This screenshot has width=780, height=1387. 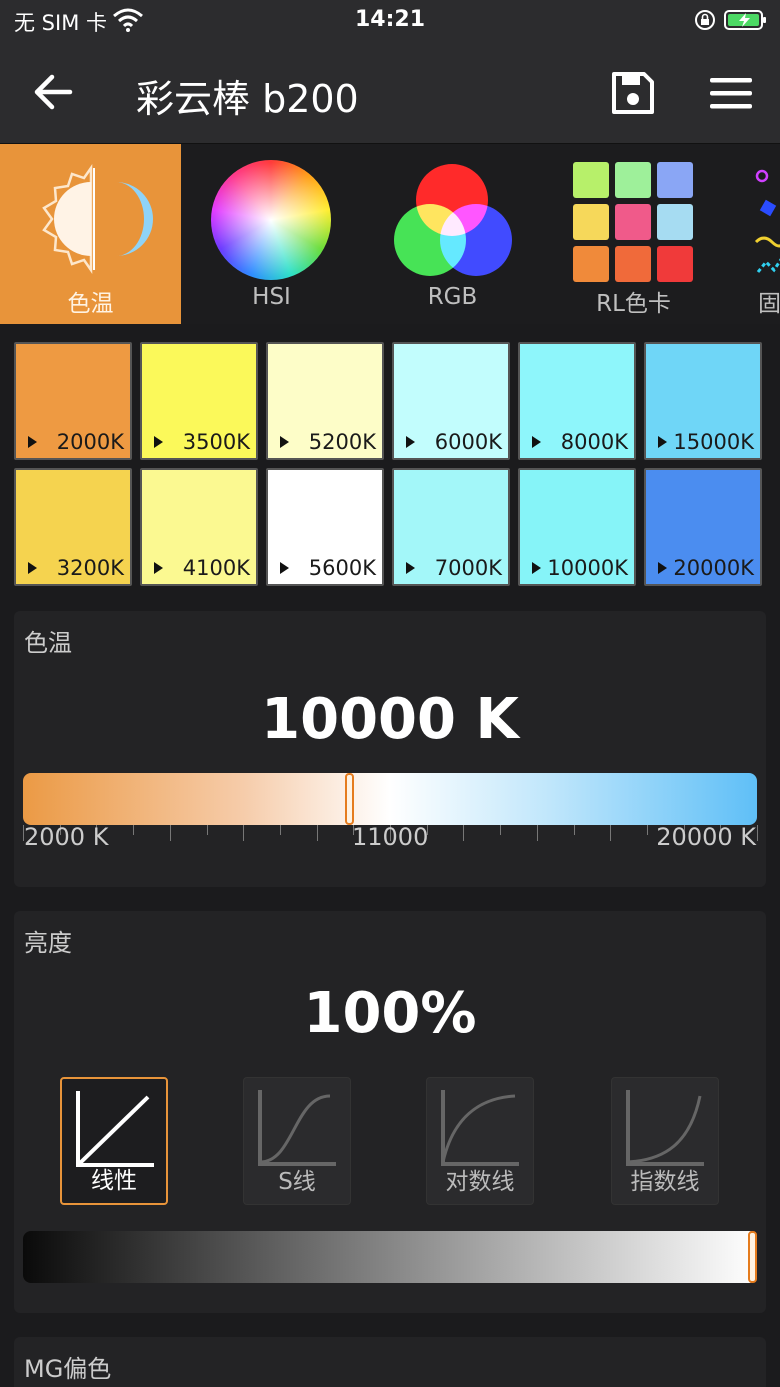 I want to click on color-cards-icon, so click(x=633, y=222).